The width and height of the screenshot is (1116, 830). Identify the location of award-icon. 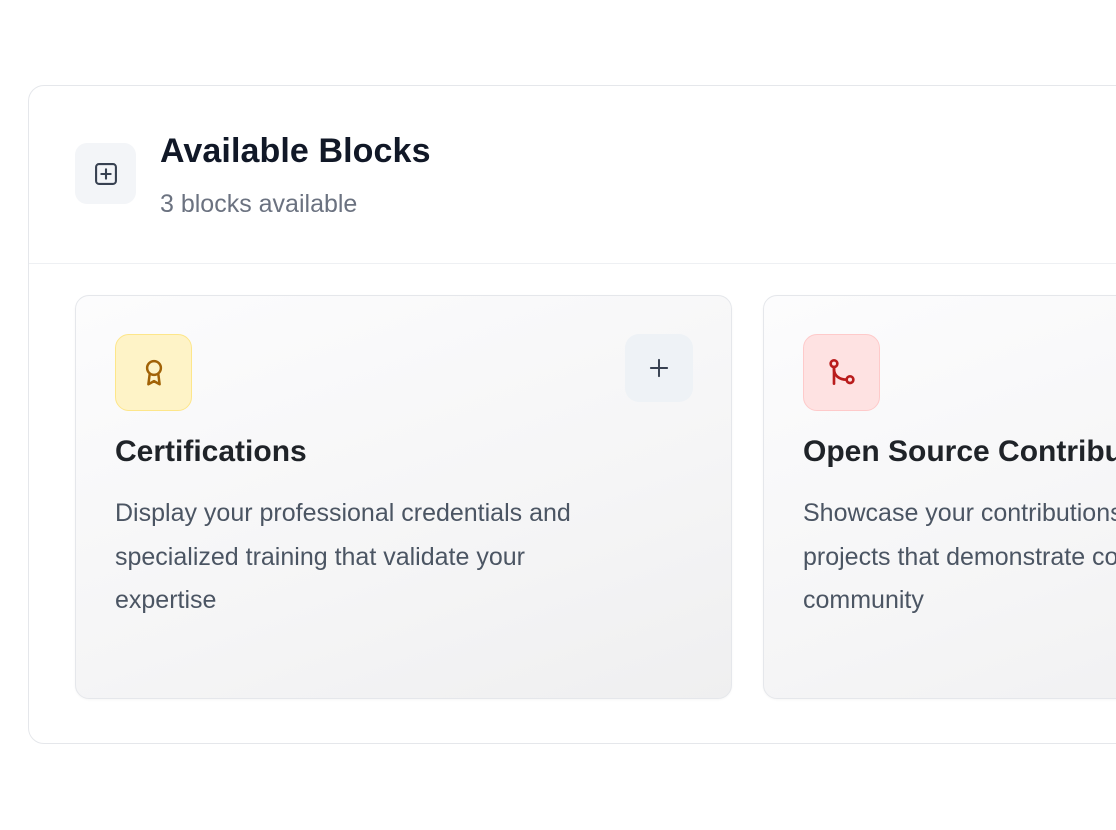
(153, 372).